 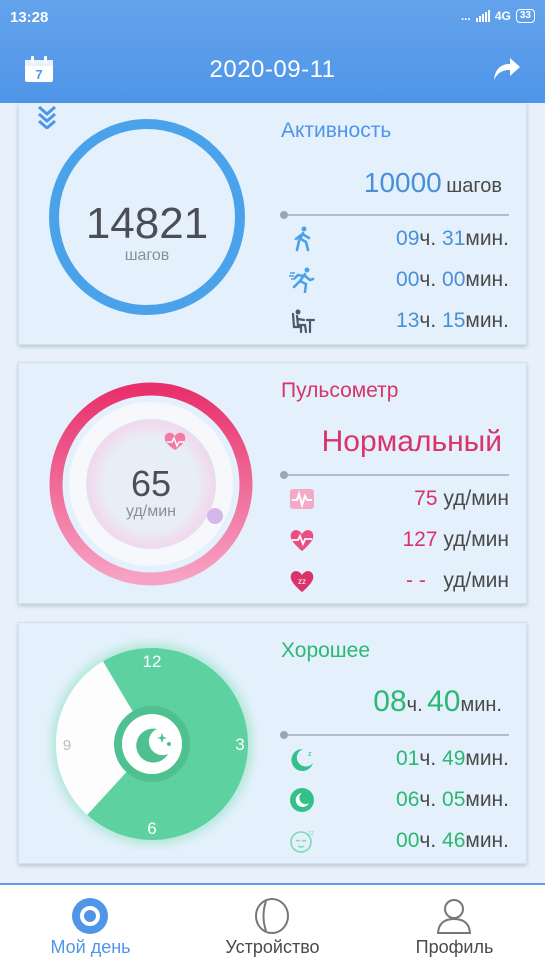 I want to click on pulse-row-resting: 75 уд/мин, so click(x=399, y=499).